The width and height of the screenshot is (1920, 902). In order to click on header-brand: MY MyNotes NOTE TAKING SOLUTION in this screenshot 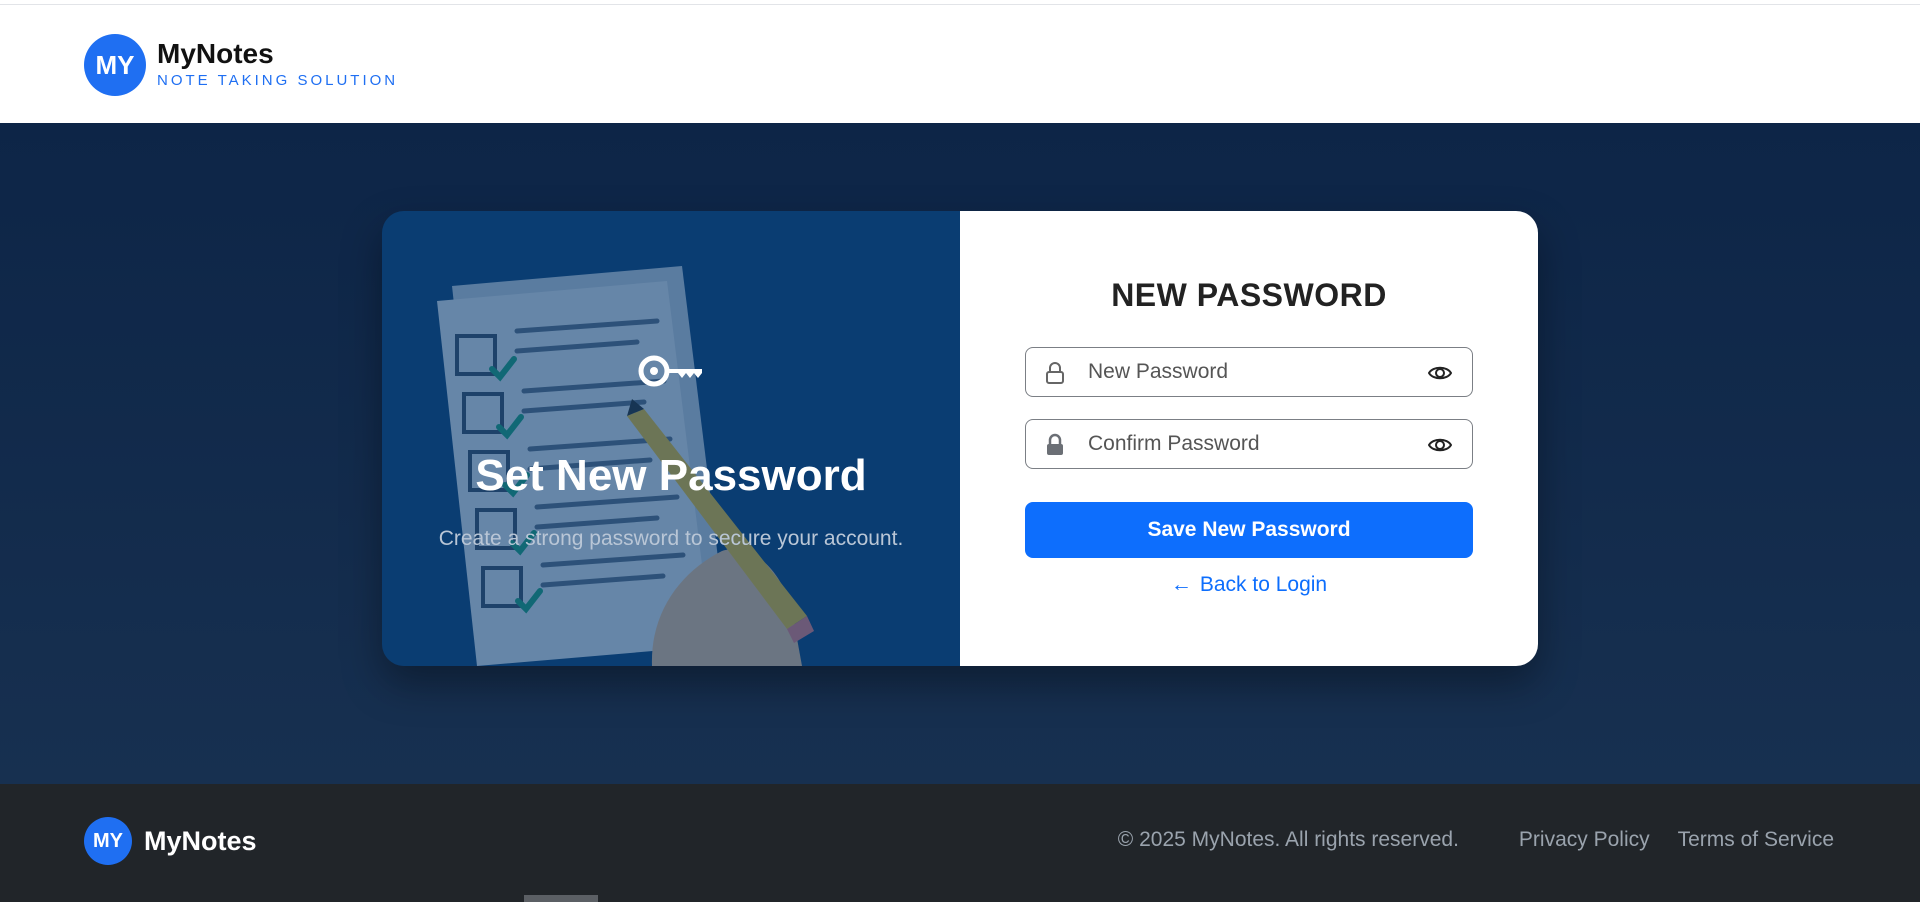, I will do `click(241, 65)`.